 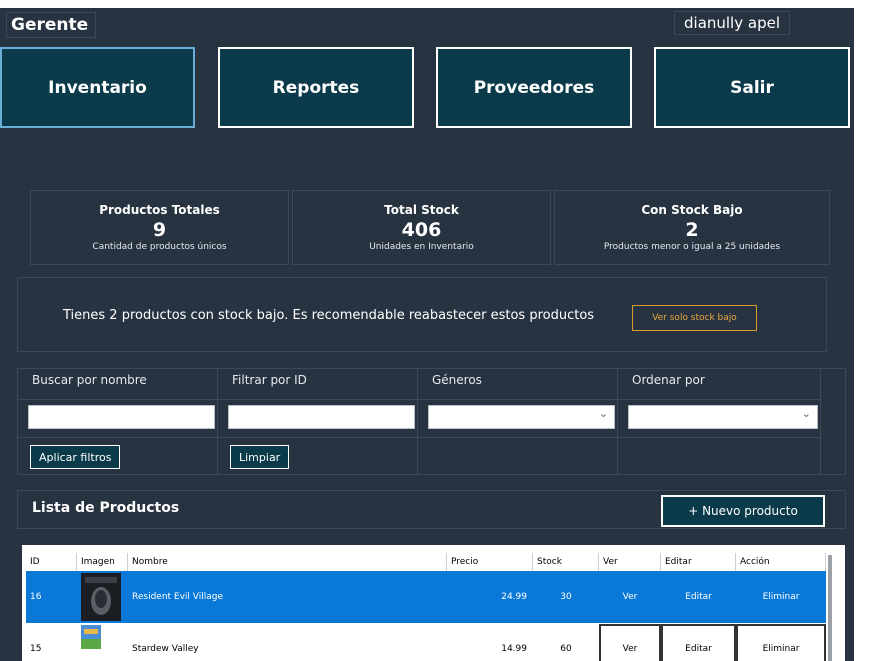 I want to click on cell-stock: 30, so click(x=566, y=597).